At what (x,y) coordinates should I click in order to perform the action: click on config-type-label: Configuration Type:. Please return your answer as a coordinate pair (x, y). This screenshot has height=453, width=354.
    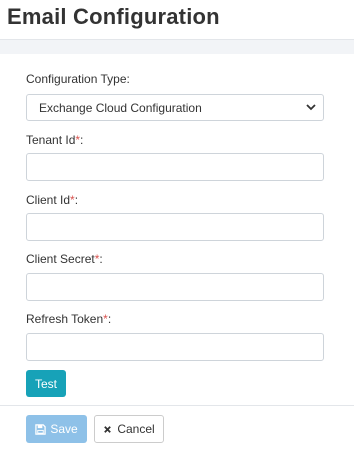
    Looking at the image, I should click on (78, 79).